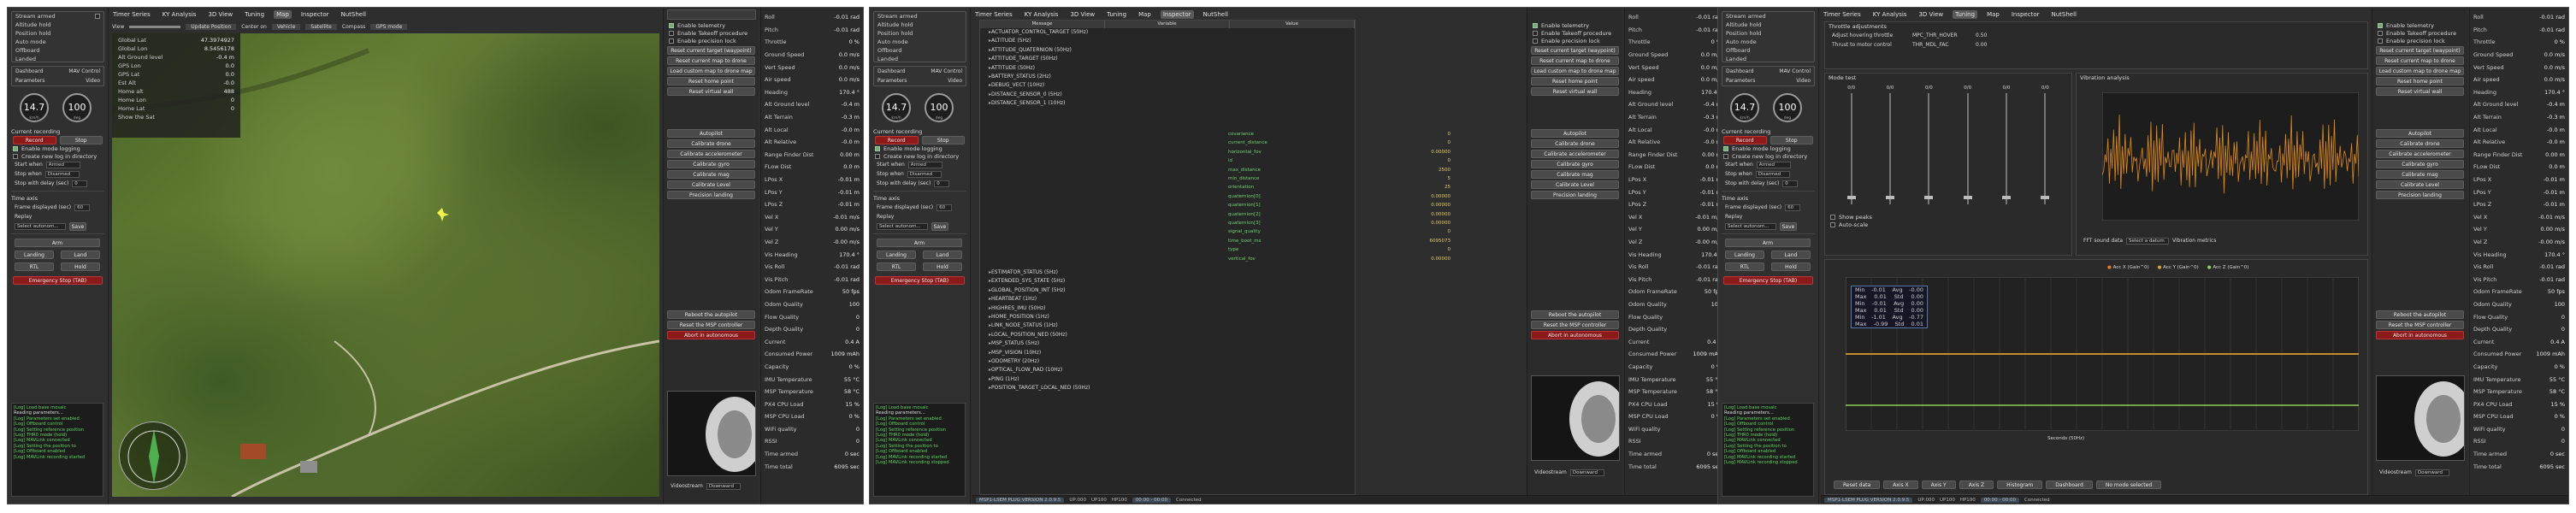  What do you see at coordinates (354, 14) in the screenshot?
I see `tab-nutshell: NutShell` at bounding box center [354, 14].